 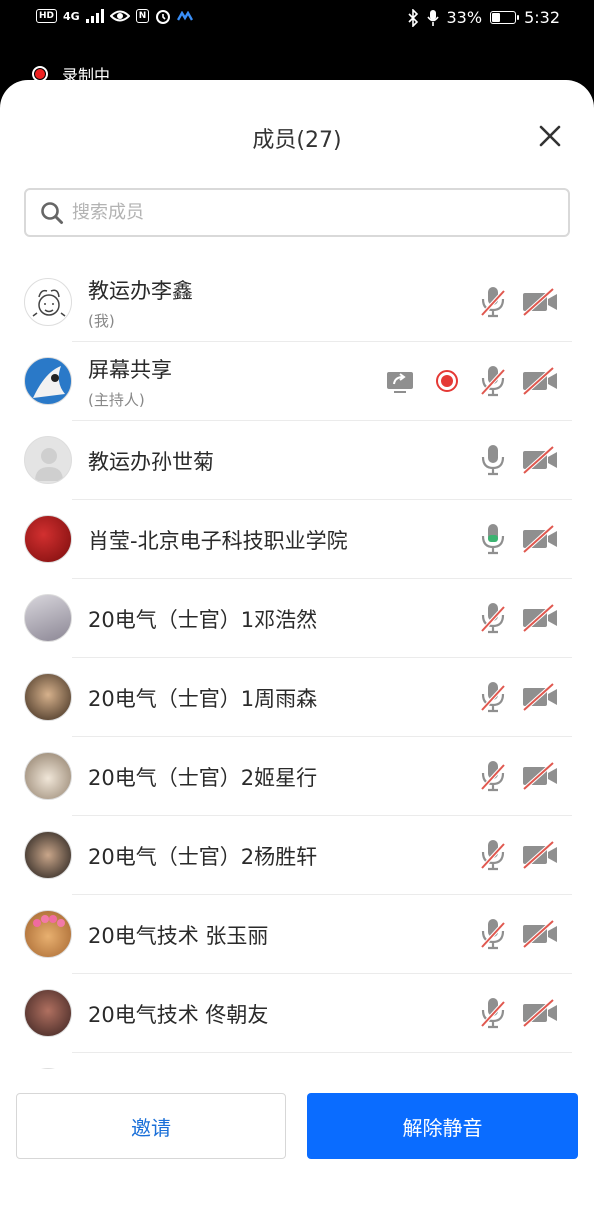 I want to click on member-name: 20电气技术 张玉丽, so click(x=178, y=936).